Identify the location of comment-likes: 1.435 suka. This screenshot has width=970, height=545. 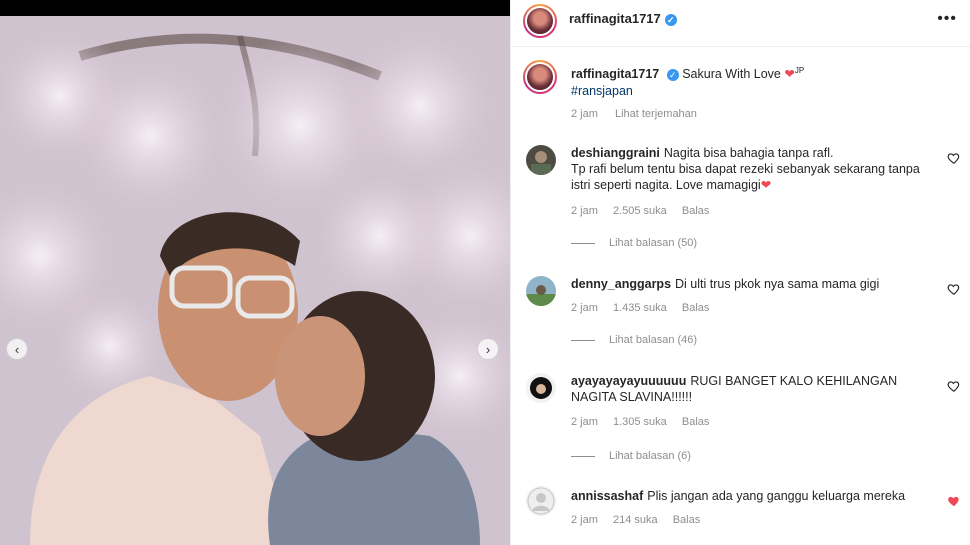
(640, 308).